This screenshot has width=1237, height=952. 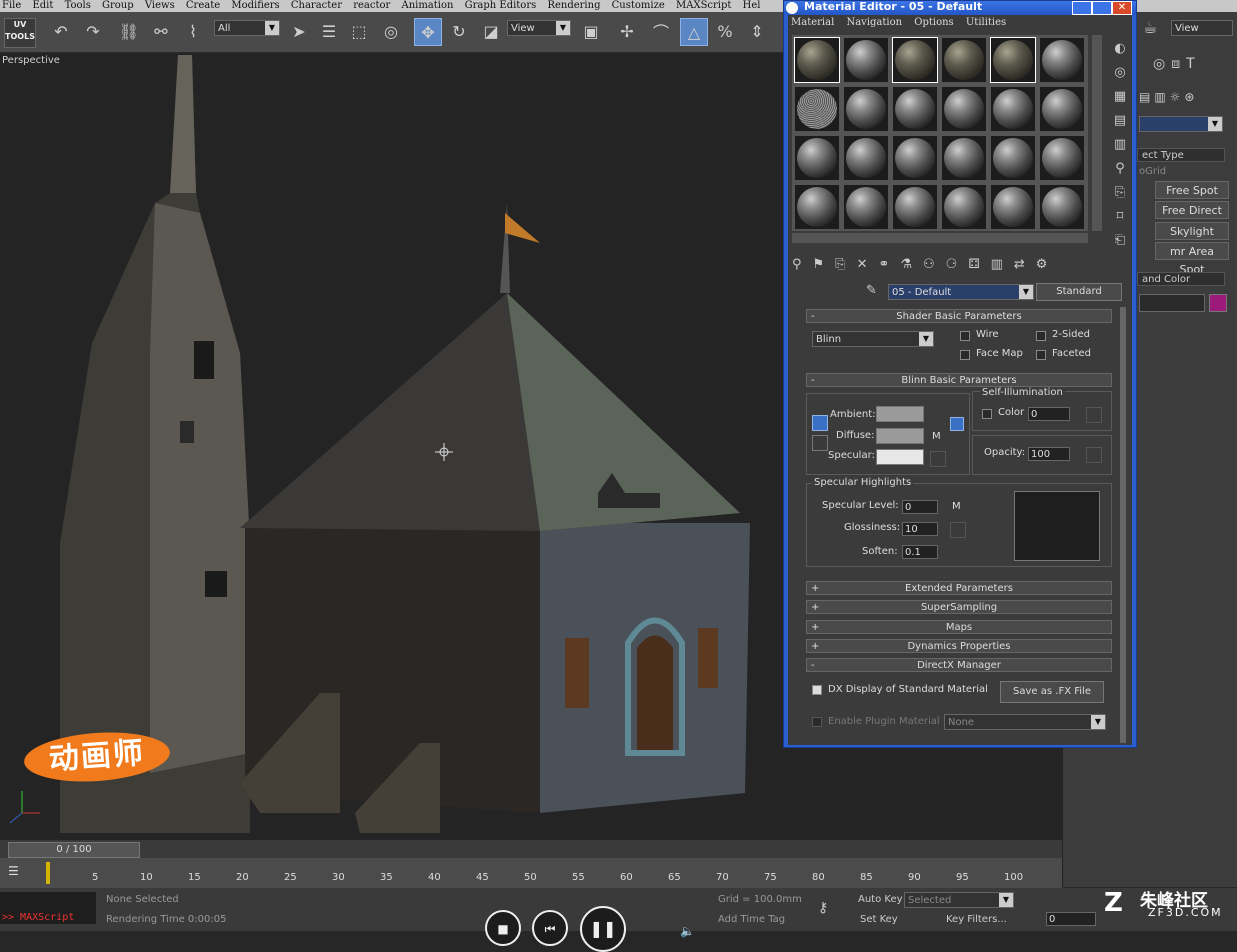 What do you see at coordinates (1049, 414) in the screenshot?
I see `self-illum-spinner: 0` at bounding box center [1049, 414].